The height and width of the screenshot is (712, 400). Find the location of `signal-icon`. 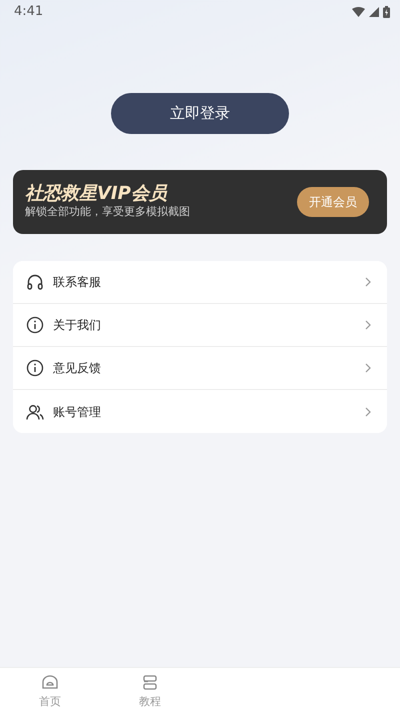

signal-icon is located at coordinates (374, 12).